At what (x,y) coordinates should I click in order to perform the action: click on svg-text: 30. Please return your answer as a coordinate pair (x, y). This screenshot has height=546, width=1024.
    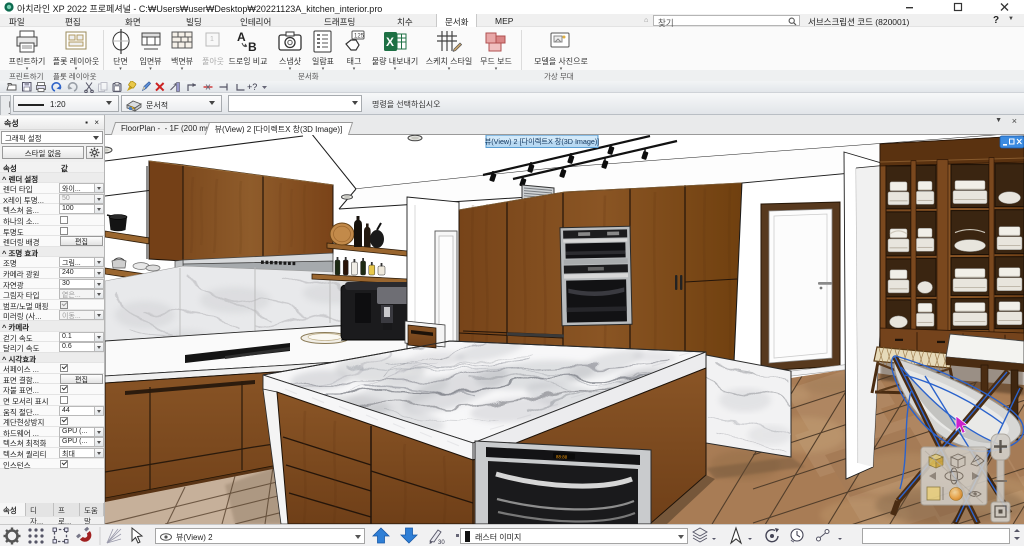
    Looking at the image, I should click on (441, 543).